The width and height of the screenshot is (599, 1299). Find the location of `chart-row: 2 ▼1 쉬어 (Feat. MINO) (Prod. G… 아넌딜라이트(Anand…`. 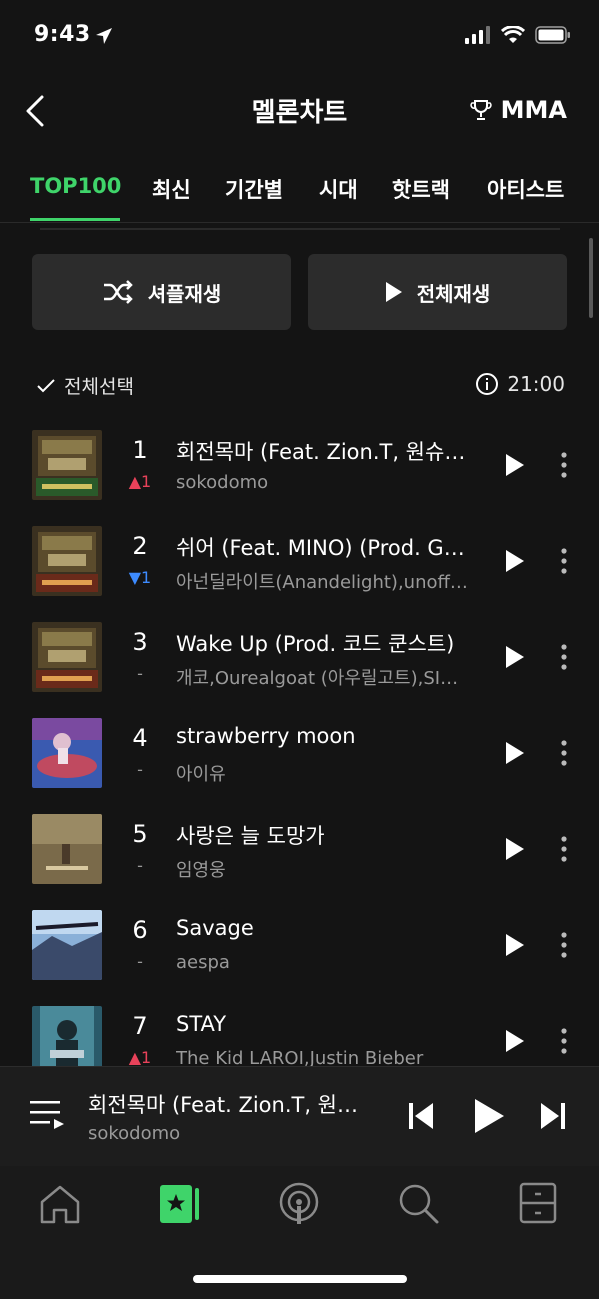

chart-row: 2 ▼1 쉬어 (Feat. MINO) (Prod. G… 아넌딜라이트(Anand… is located at coordinates (299, 562).